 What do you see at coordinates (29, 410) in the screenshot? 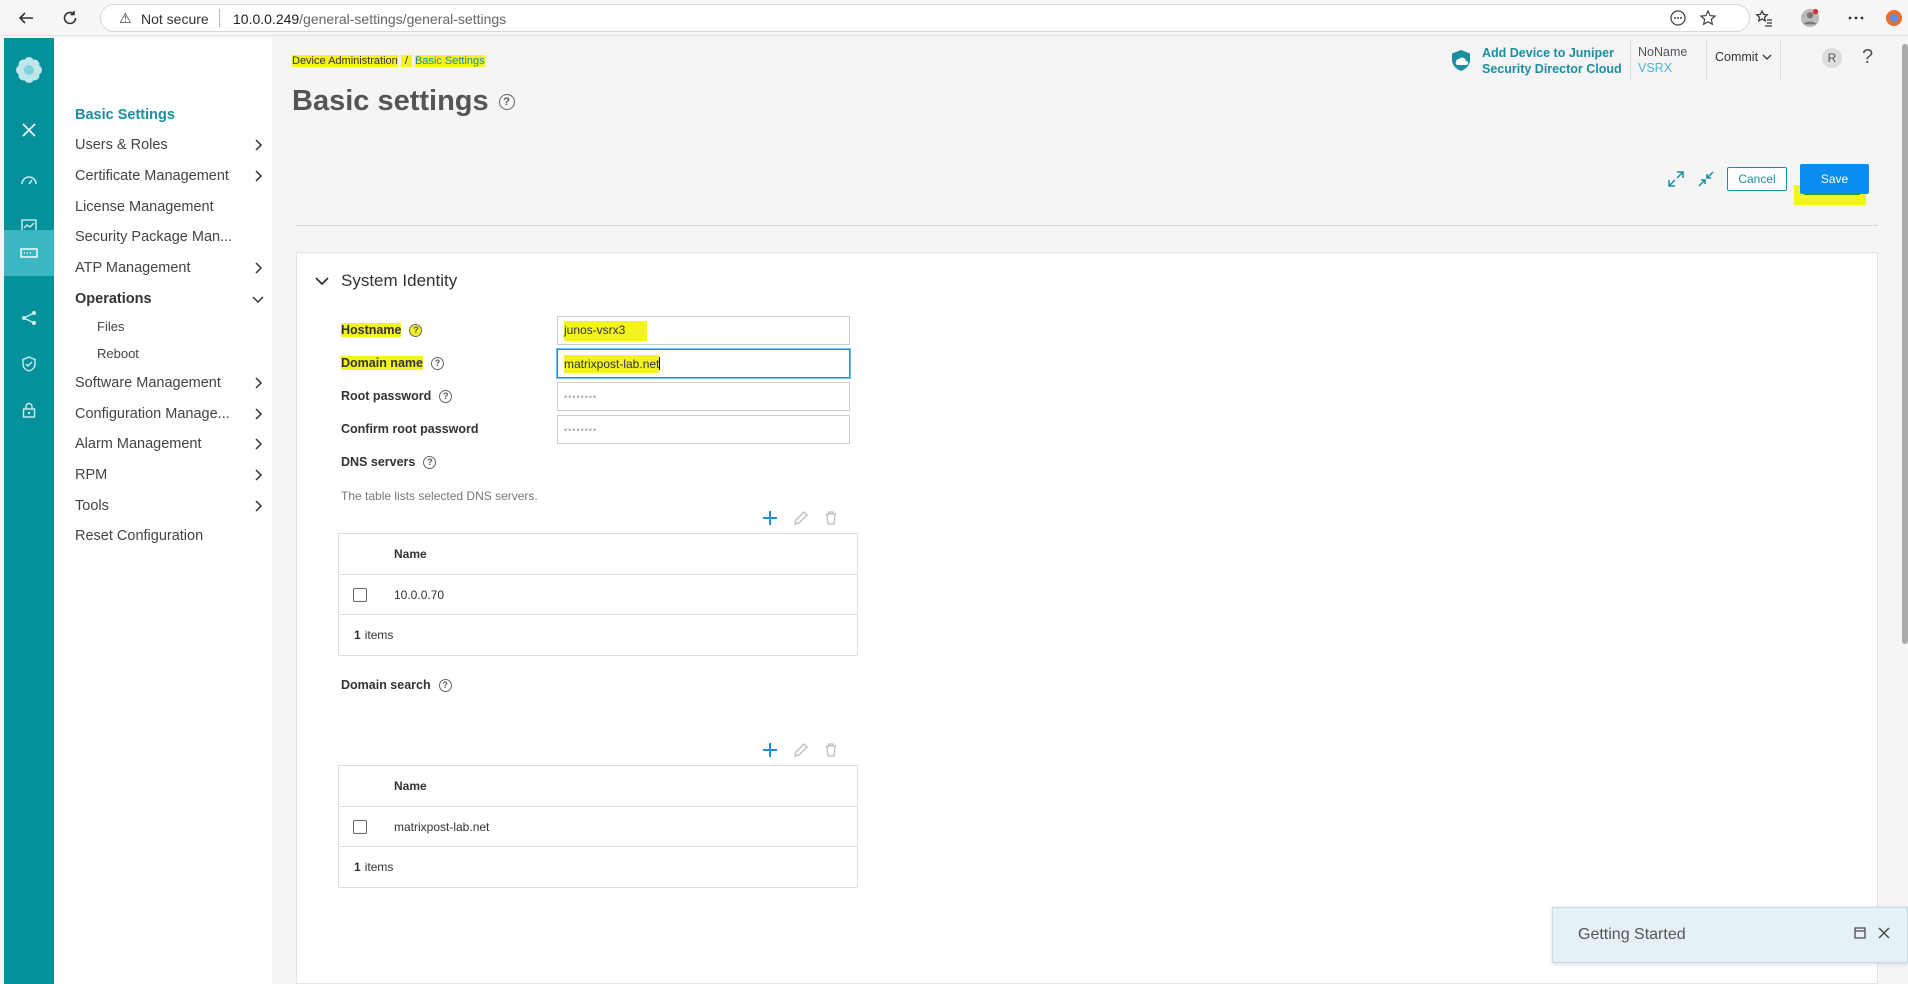
I see `lock-icon` at bounding box center [29, 410].